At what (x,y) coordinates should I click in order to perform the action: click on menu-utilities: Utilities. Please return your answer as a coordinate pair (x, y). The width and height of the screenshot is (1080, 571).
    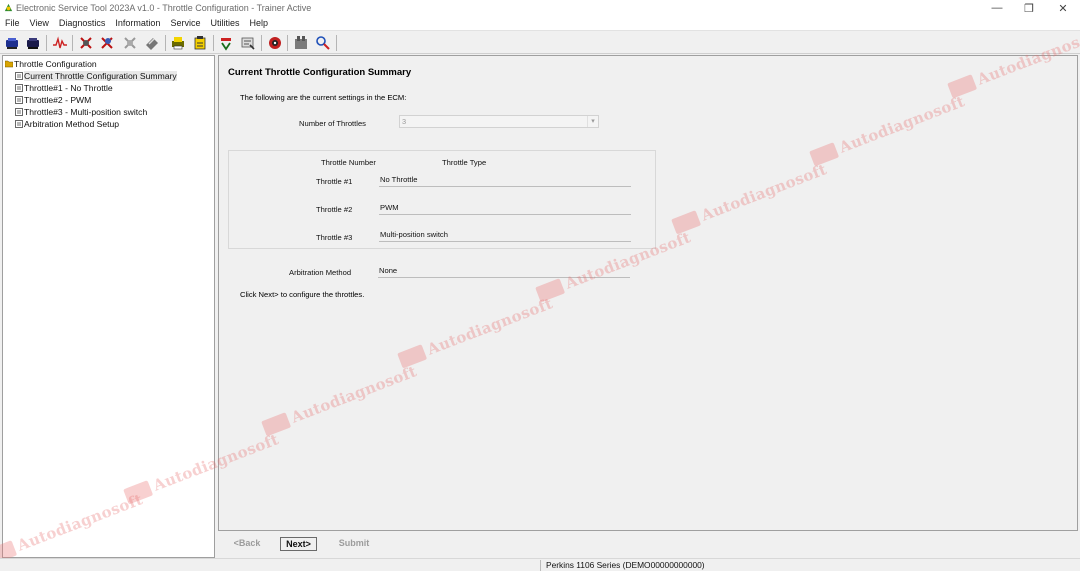
    Looking at the image, I should click on (224, 23).